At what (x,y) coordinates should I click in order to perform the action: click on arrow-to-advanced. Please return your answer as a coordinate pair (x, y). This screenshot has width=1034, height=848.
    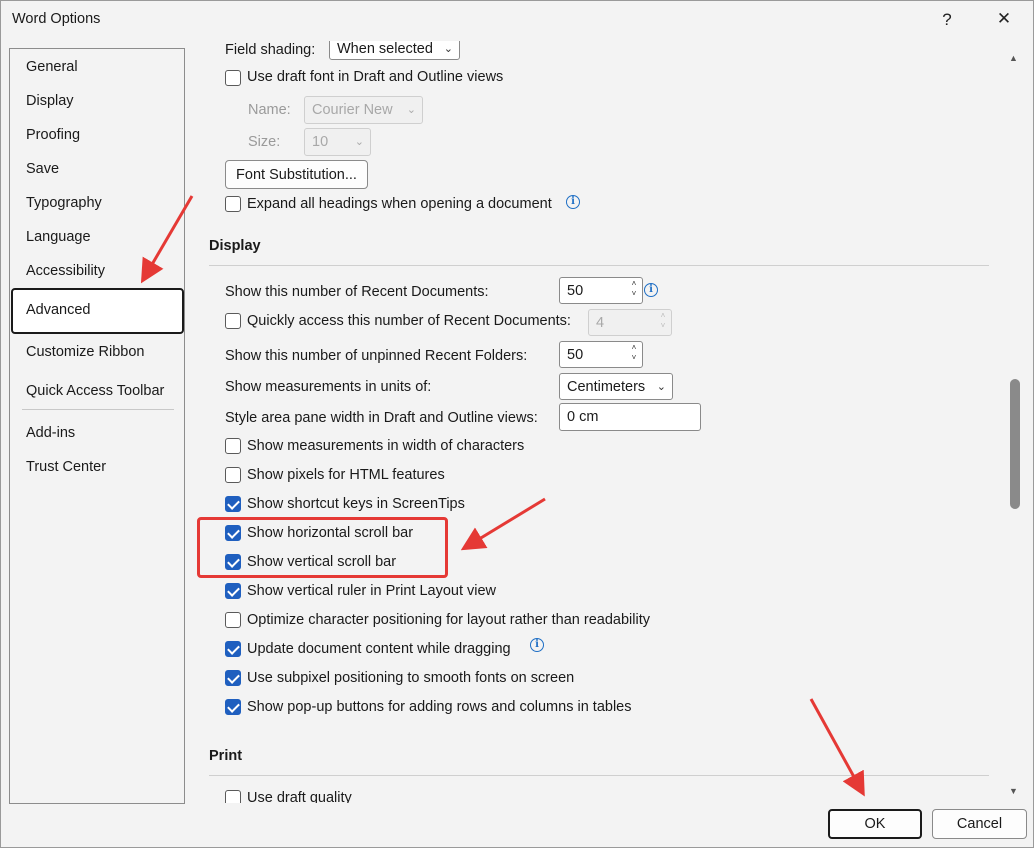
    Looking at the image, I should click on (167, 239).